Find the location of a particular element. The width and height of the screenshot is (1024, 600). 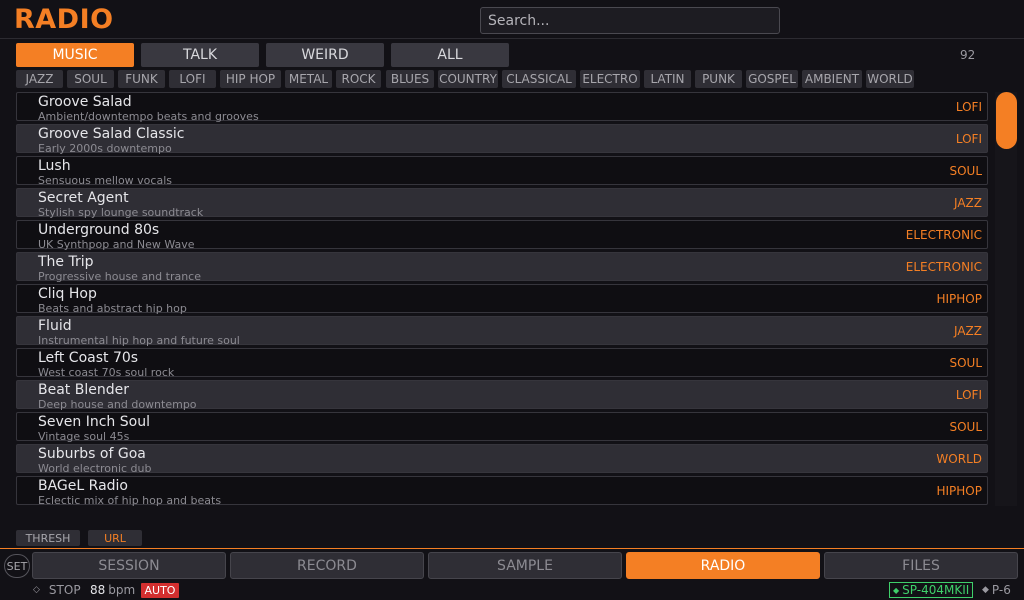

genre-chip-world: WORLD is located at coordinates (890, 79).